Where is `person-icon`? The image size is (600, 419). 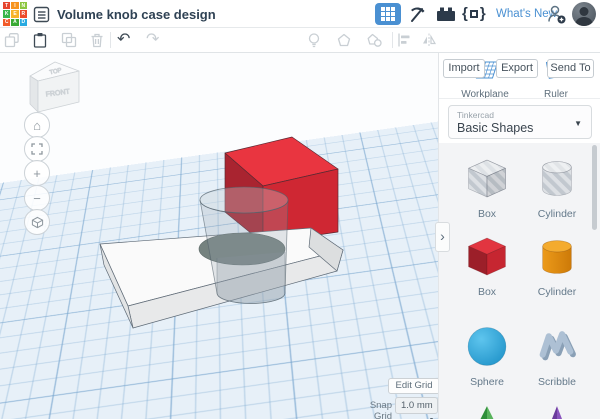
person-icon is located at coordinates (584, 16).